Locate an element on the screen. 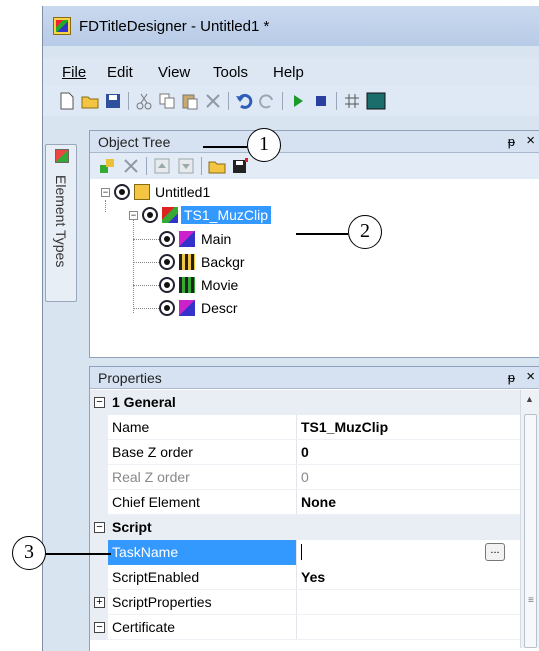 This screenshot has width=539, height=651. property-row: − Certificate is located at coordinates (305, 627).